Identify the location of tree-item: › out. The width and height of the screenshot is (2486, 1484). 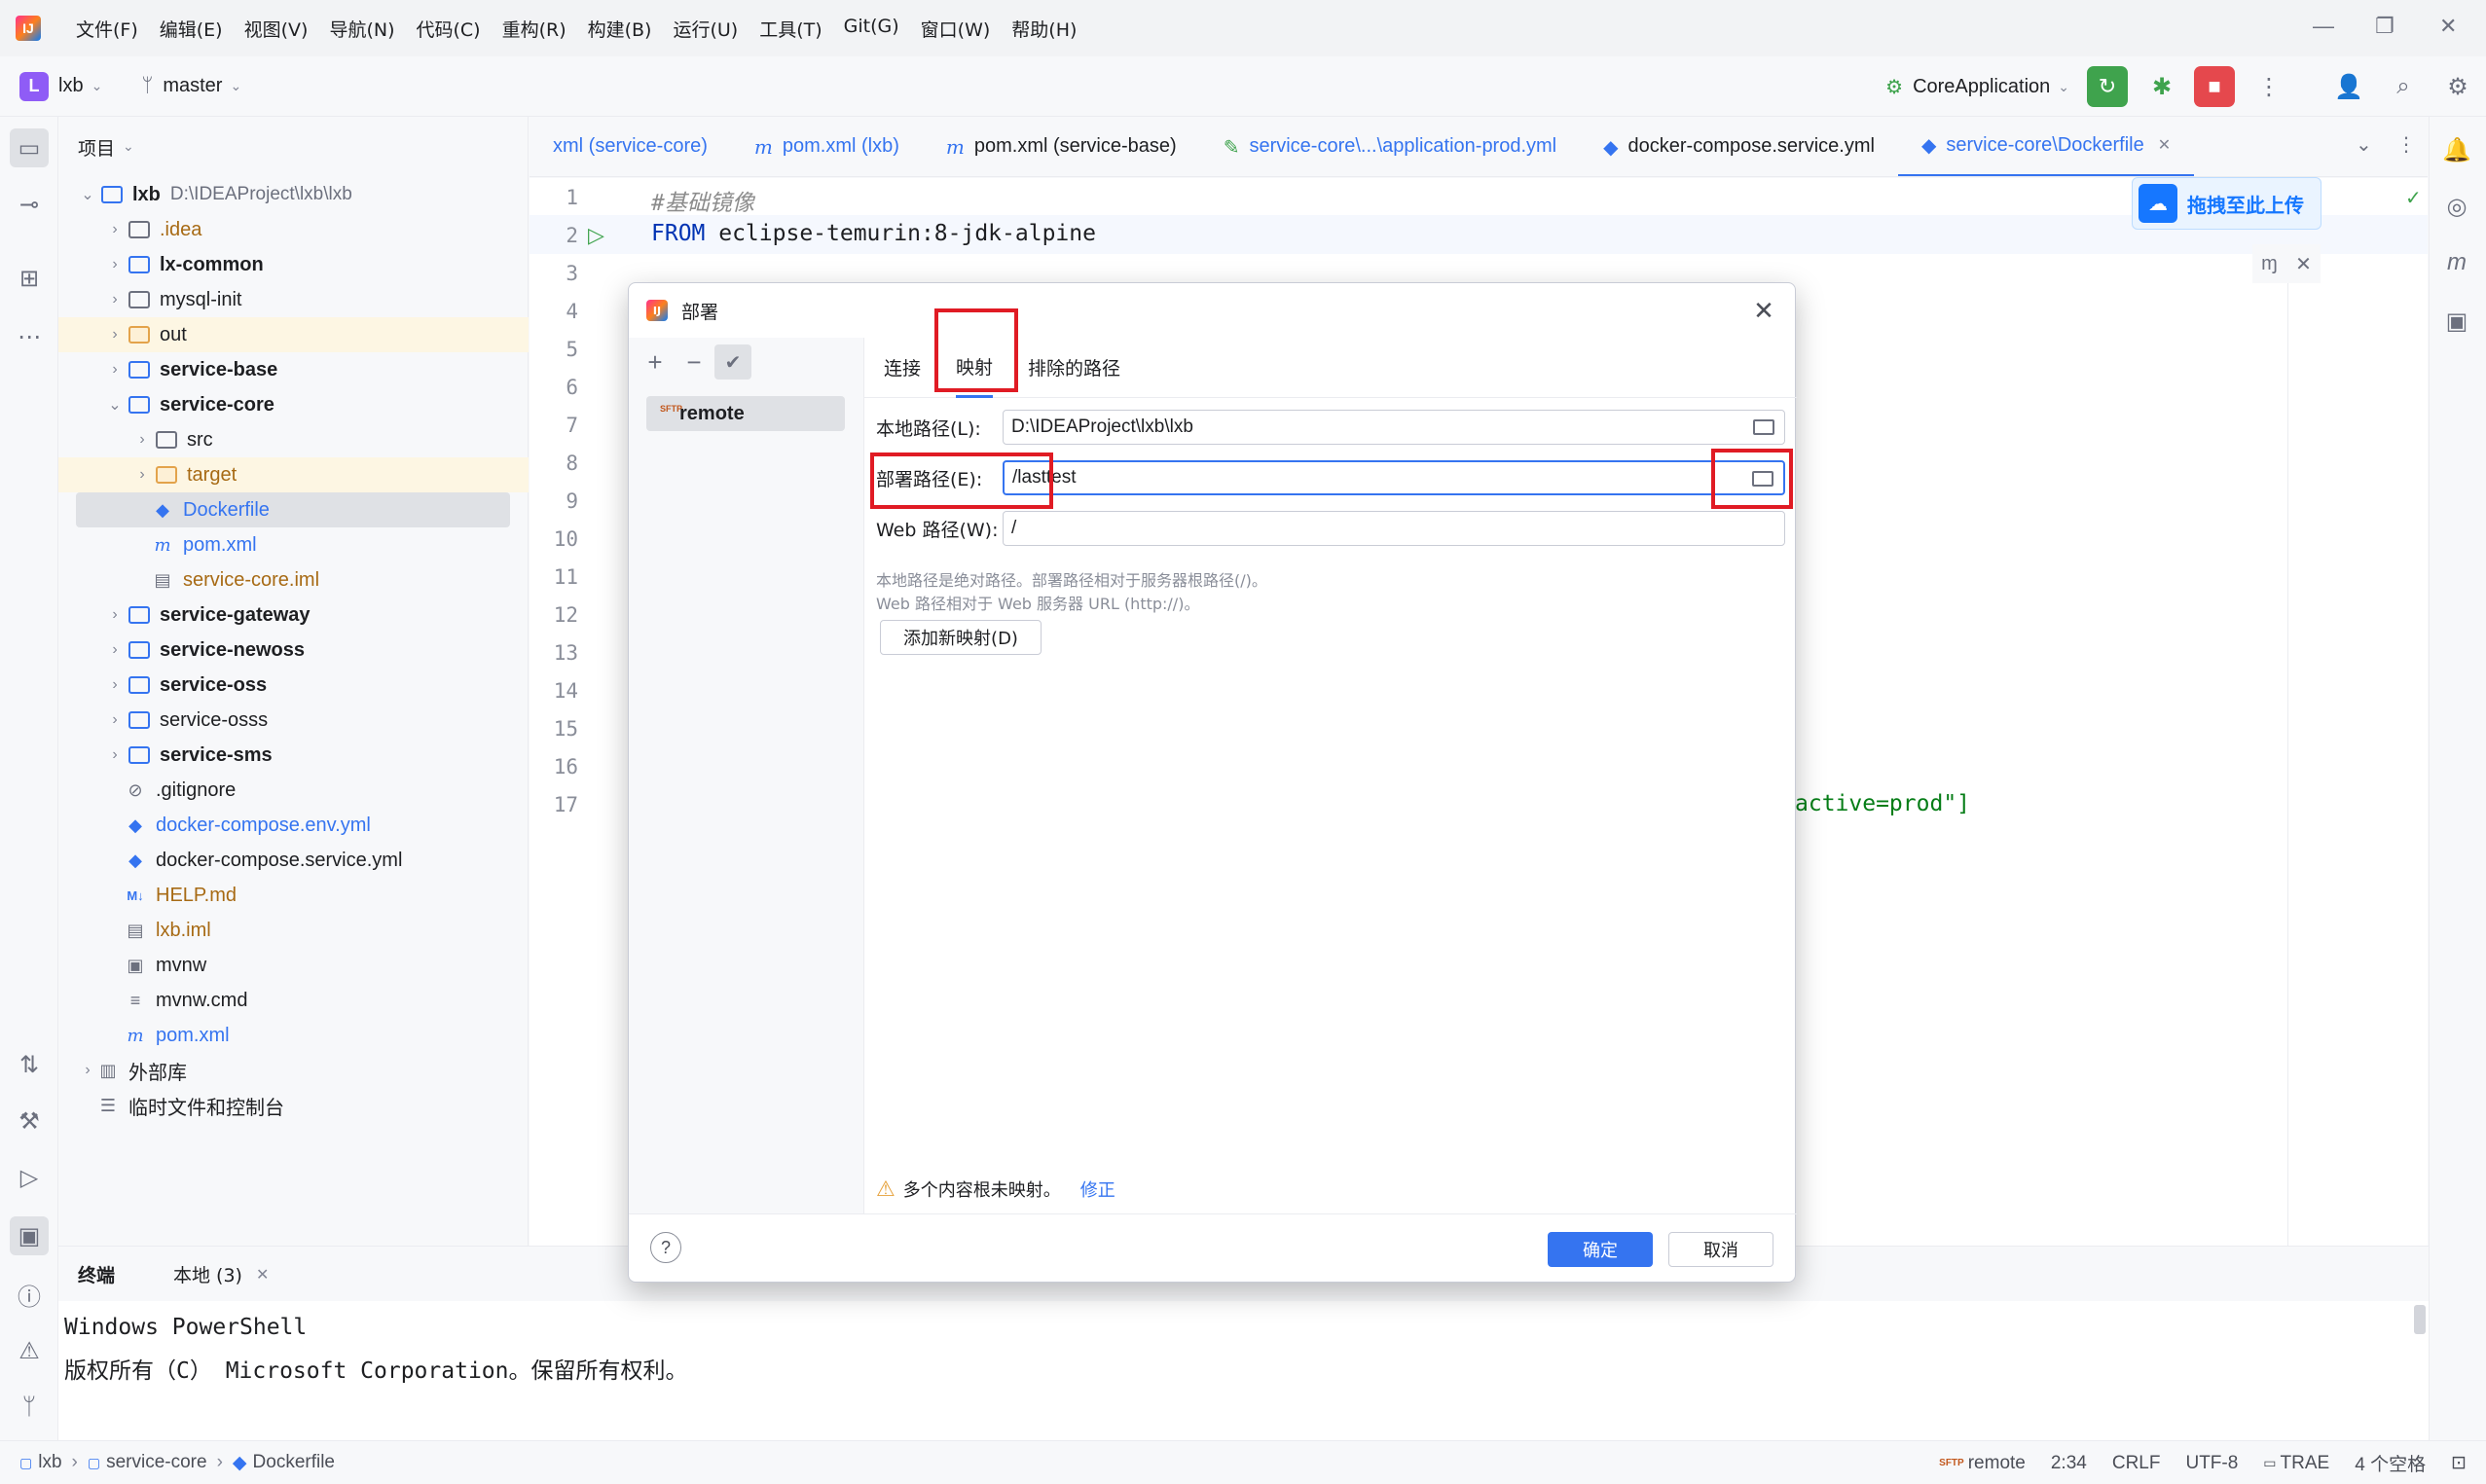
(294, 335).